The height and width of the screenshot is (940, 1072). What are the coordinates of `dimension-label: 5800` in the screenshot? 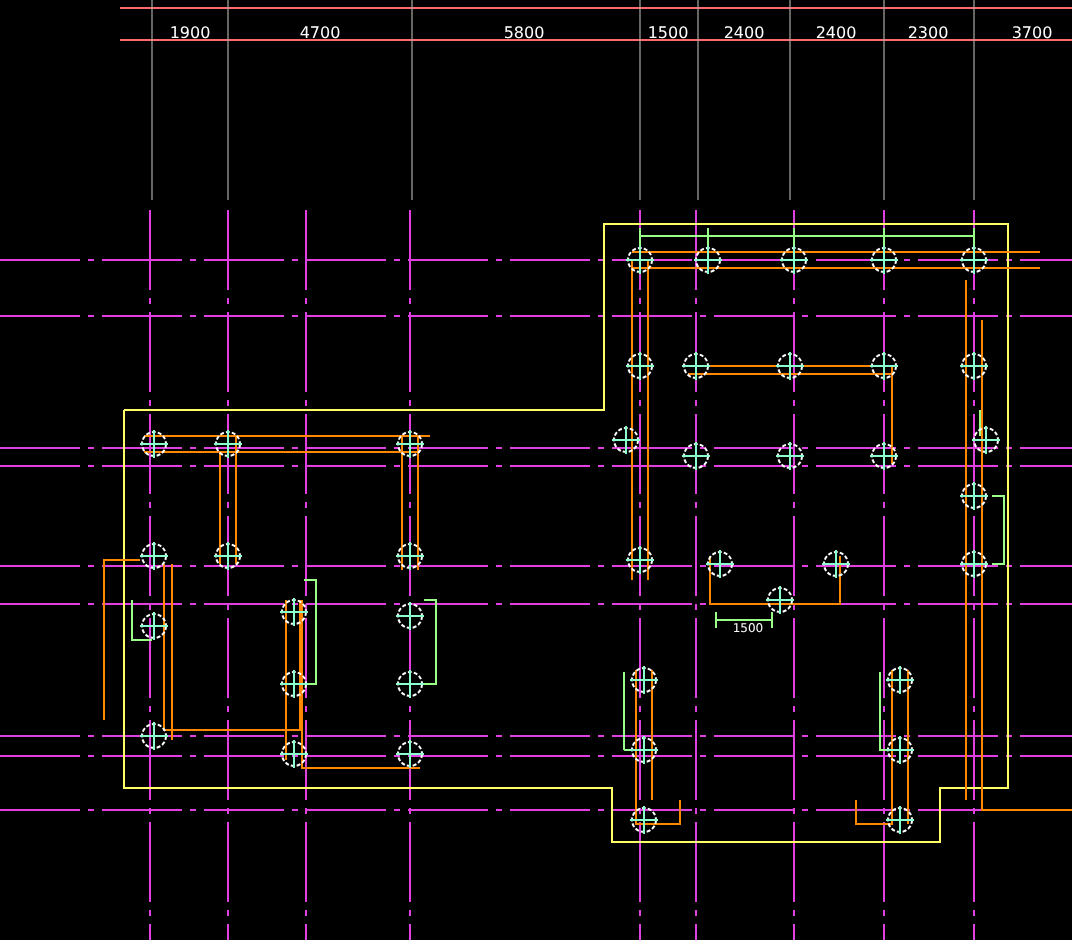 It's located at (524, 33).